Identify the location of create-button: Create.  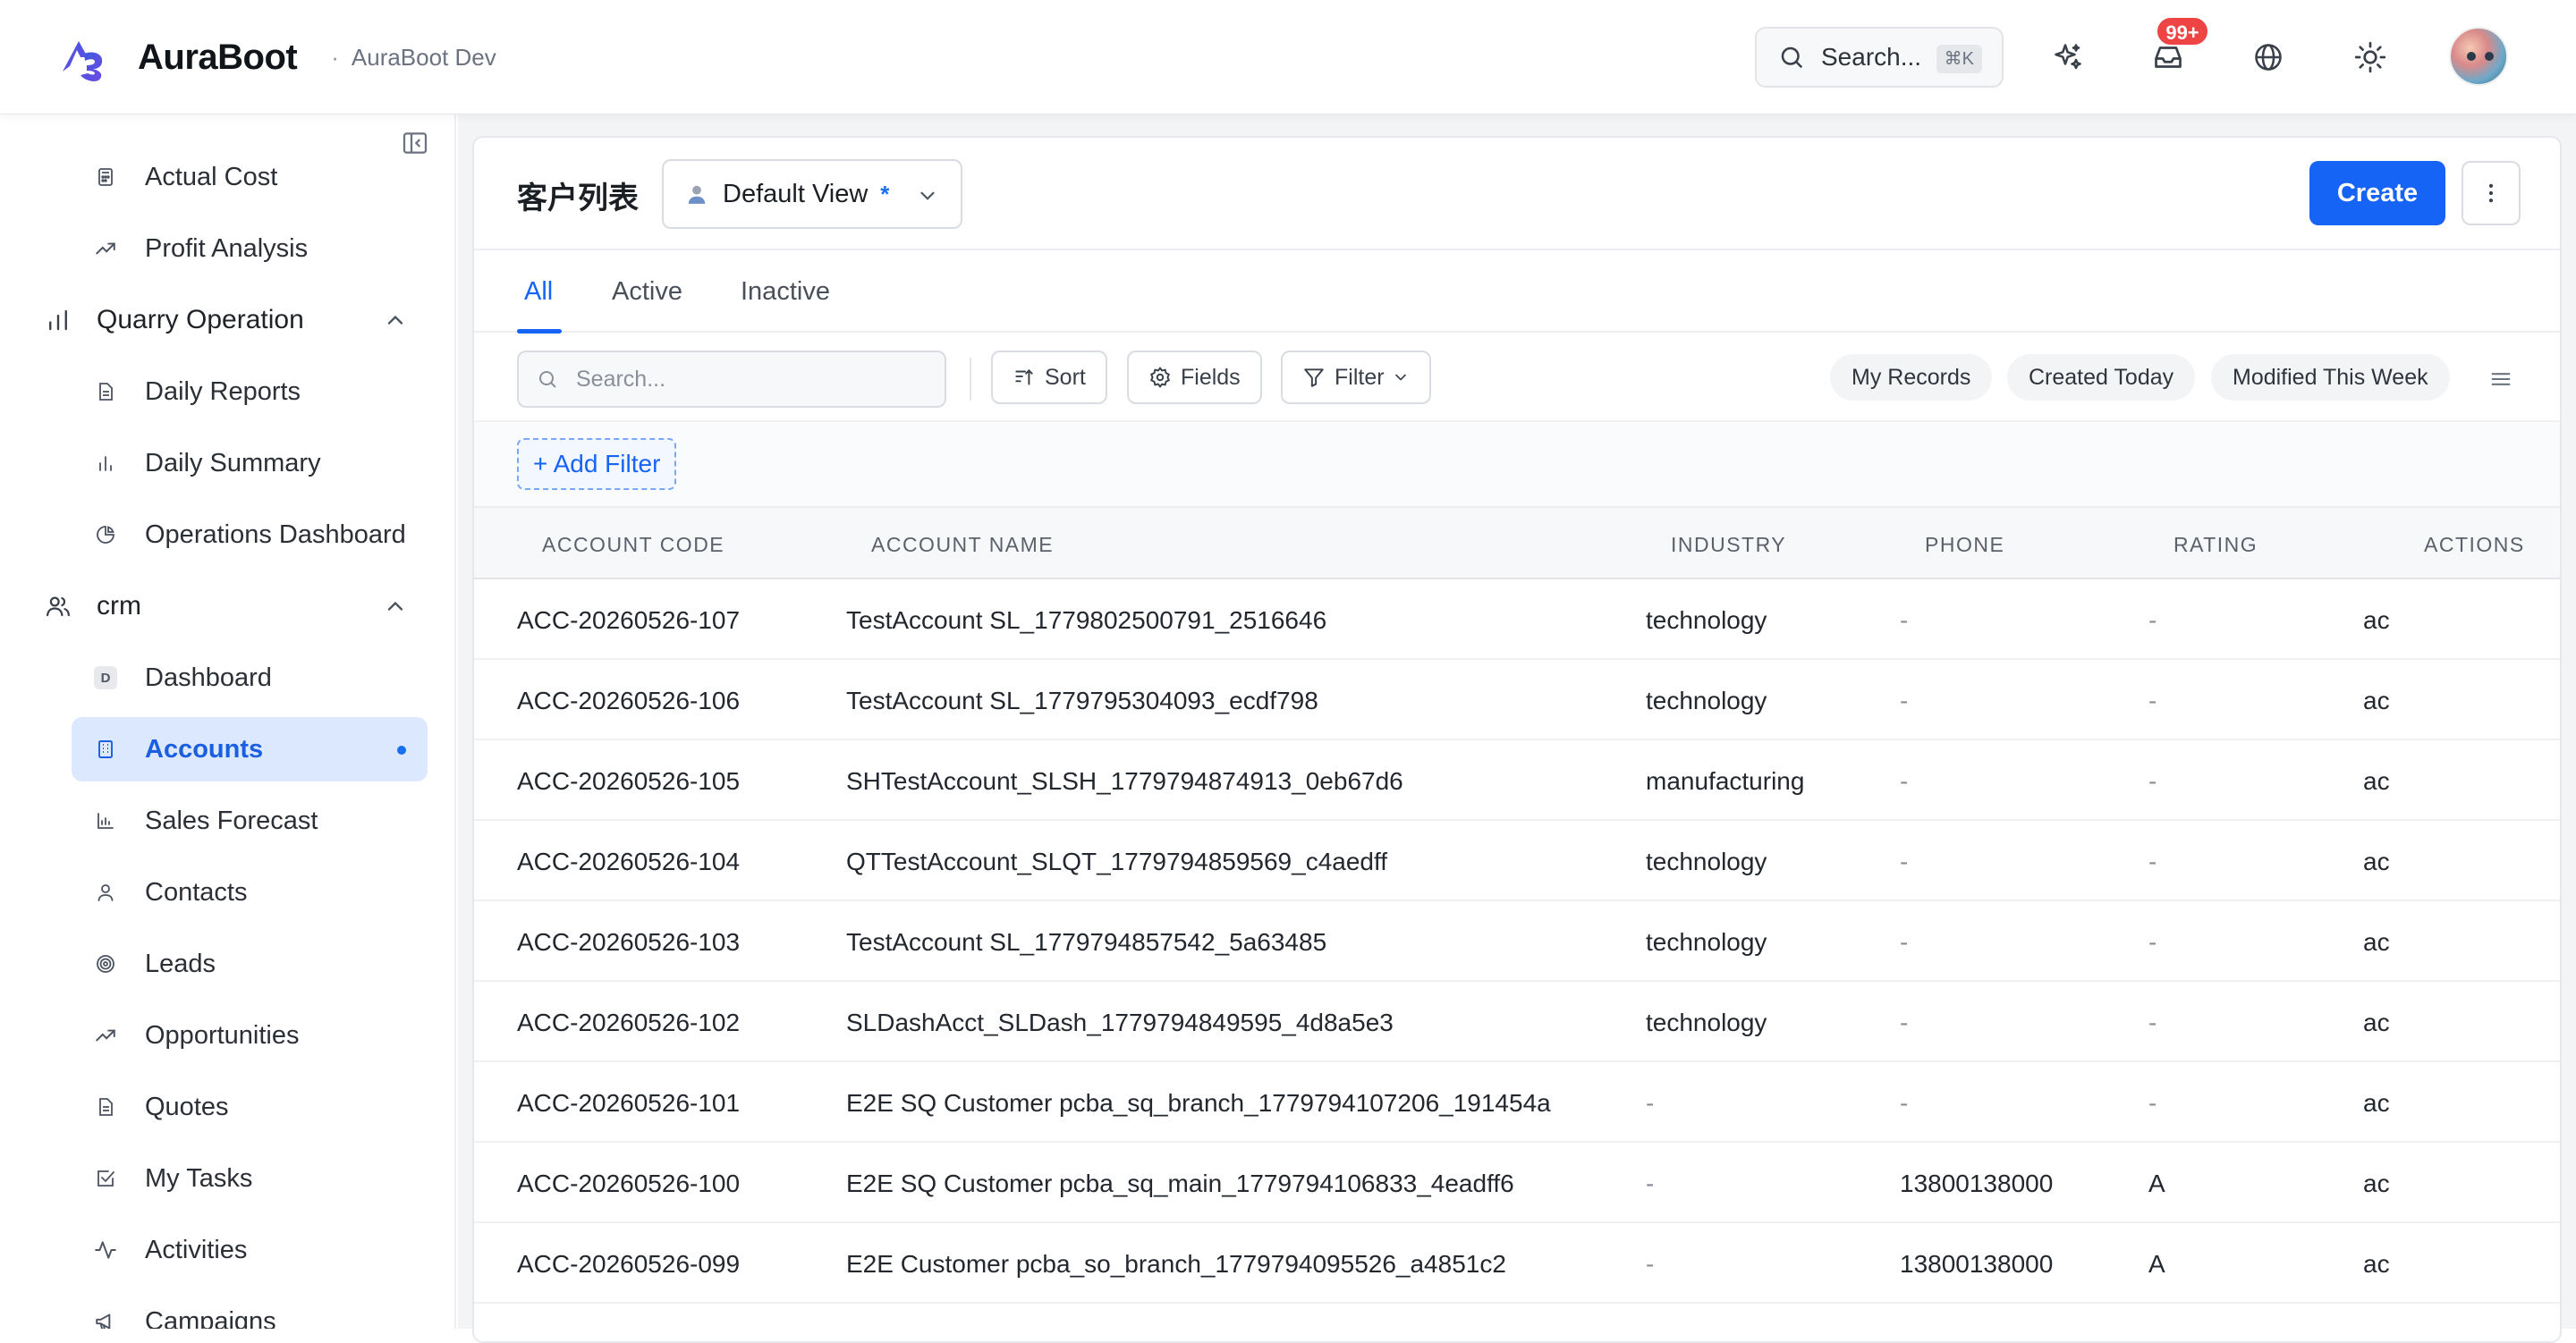
(2377, 193).